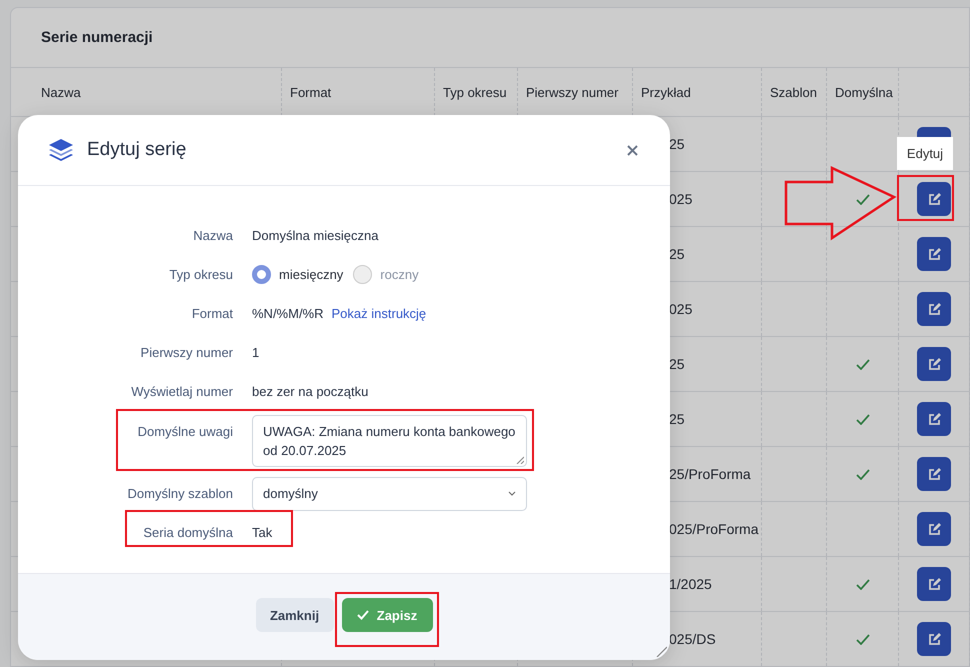 The height and width of the screenshot is (667, 970). Describe the element at coordinates (295, 615) in the screenshot. I see `close-button: Zamknij` at that location.